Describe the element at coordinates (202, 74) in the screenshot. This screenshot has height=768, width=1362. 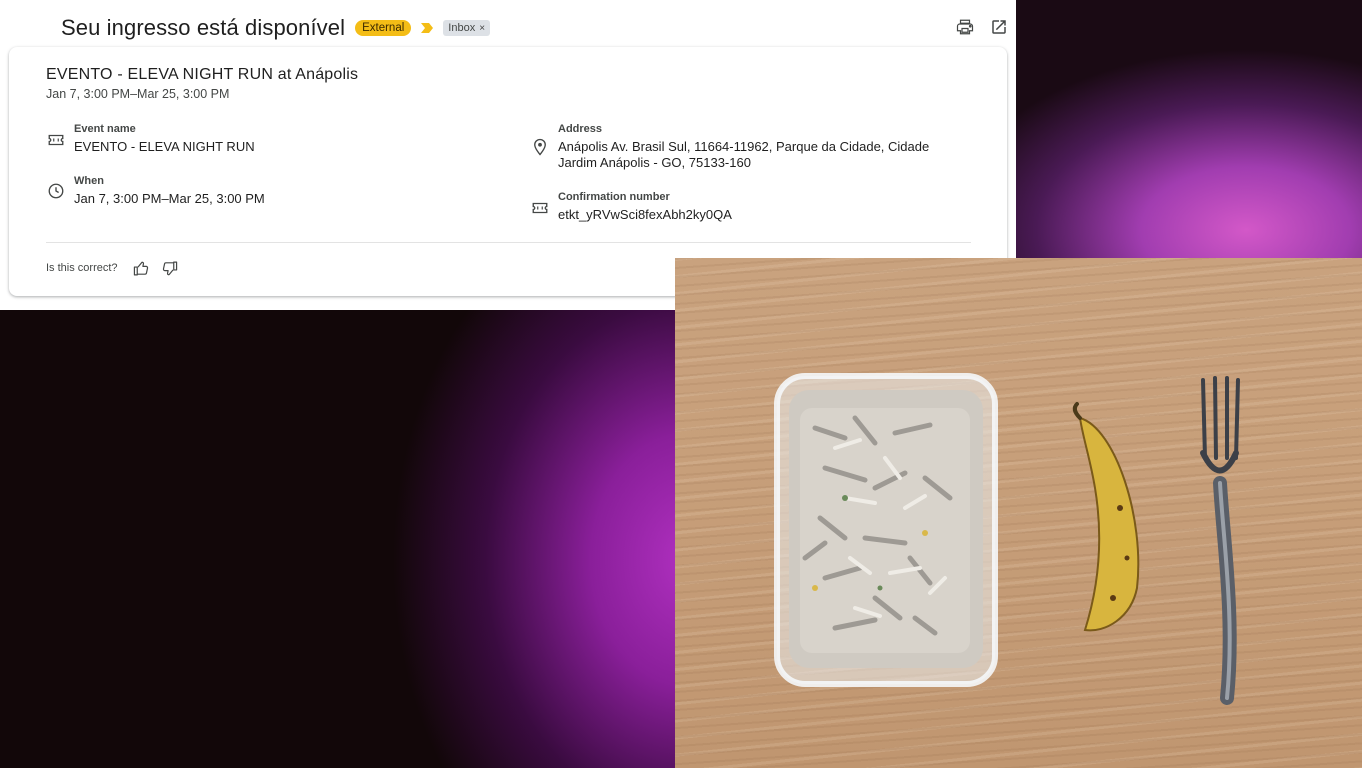
I see `event-title: EVENTO - ELEVA NIGHT RUN at Anápolis` at that location.